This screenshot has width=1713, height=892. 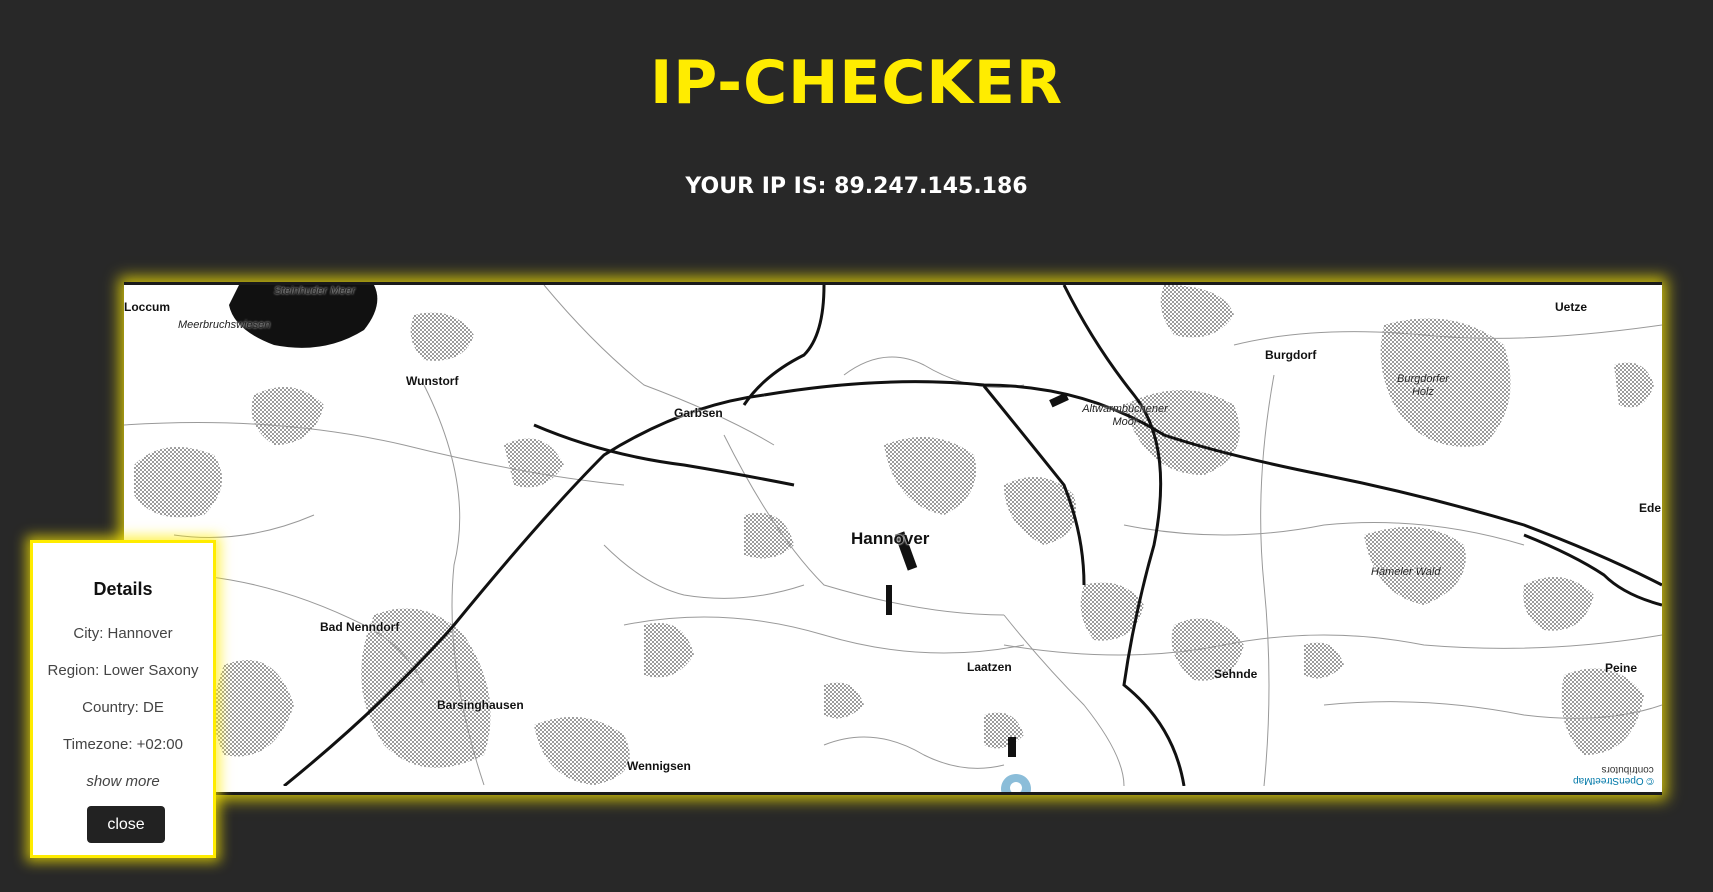 I want to click on details-city: City: Hannover, so click(x=123, y=633).